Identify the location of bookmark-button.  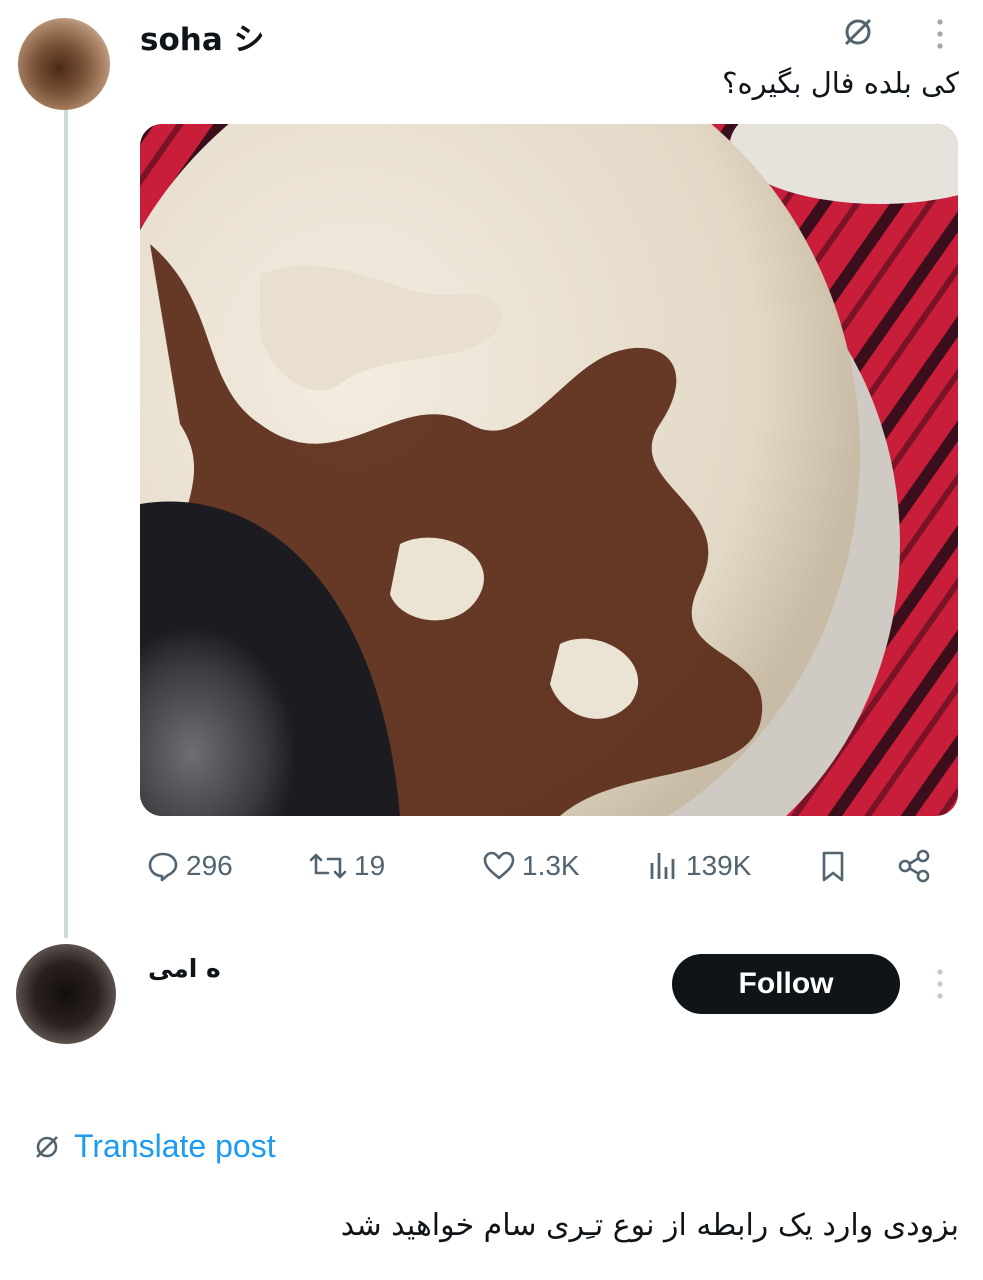
(833, 866).